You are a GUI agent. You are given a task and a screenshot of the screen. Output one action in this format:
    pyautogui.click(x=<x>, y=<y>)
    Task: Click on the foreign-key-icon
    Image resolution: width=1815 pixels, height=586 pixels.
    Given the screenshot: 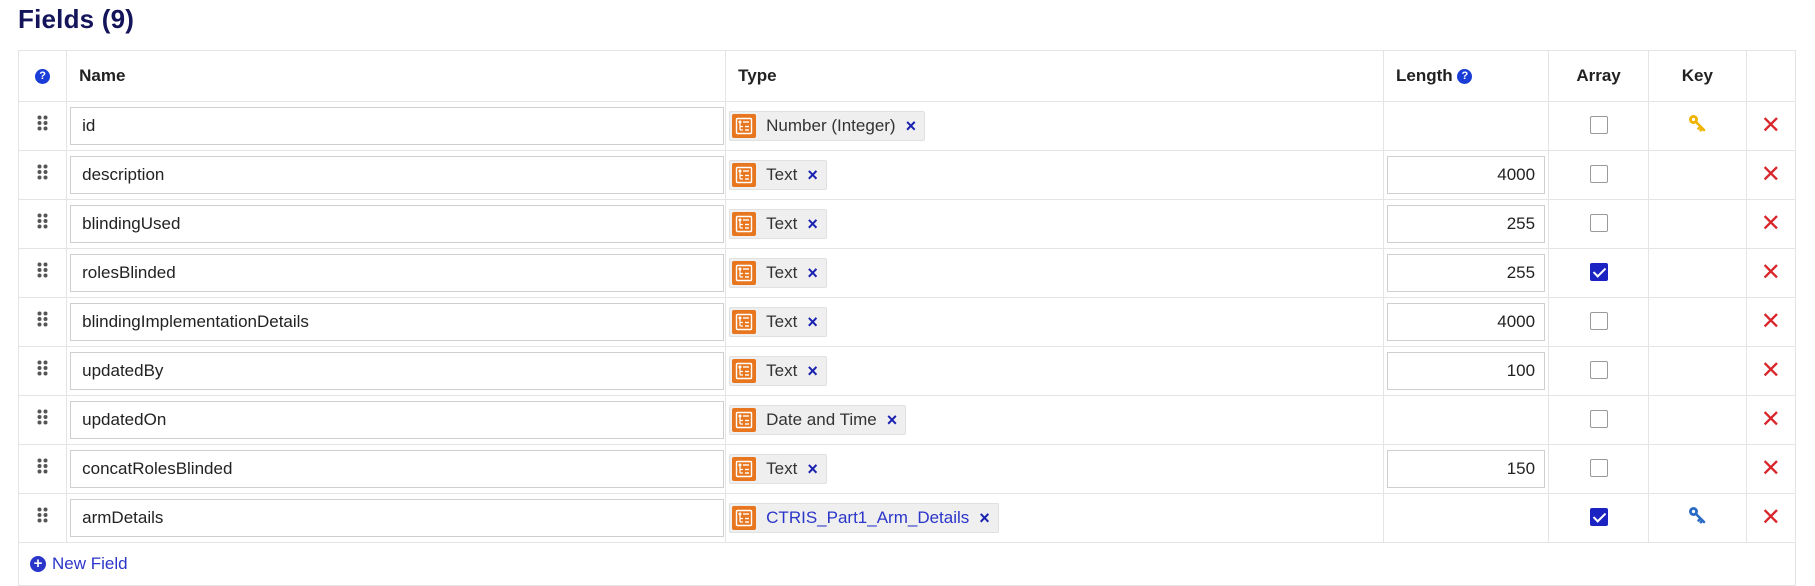 What is the action you would take?
    pyautogui.click(x=1697, y=518)
    